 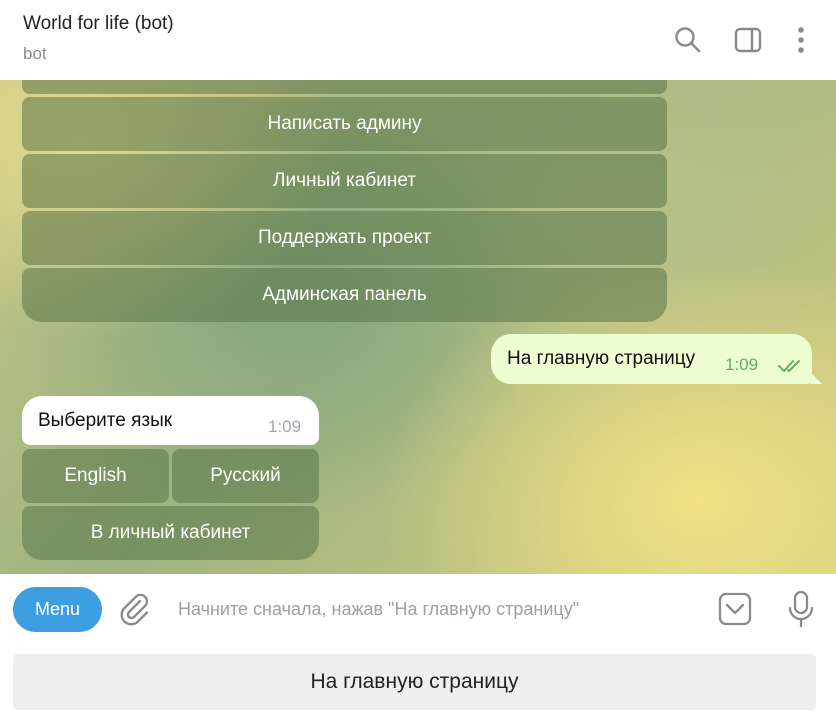 I want to click on inline-button-personal-account: Личный кабинет, so click(x=344, y=181).